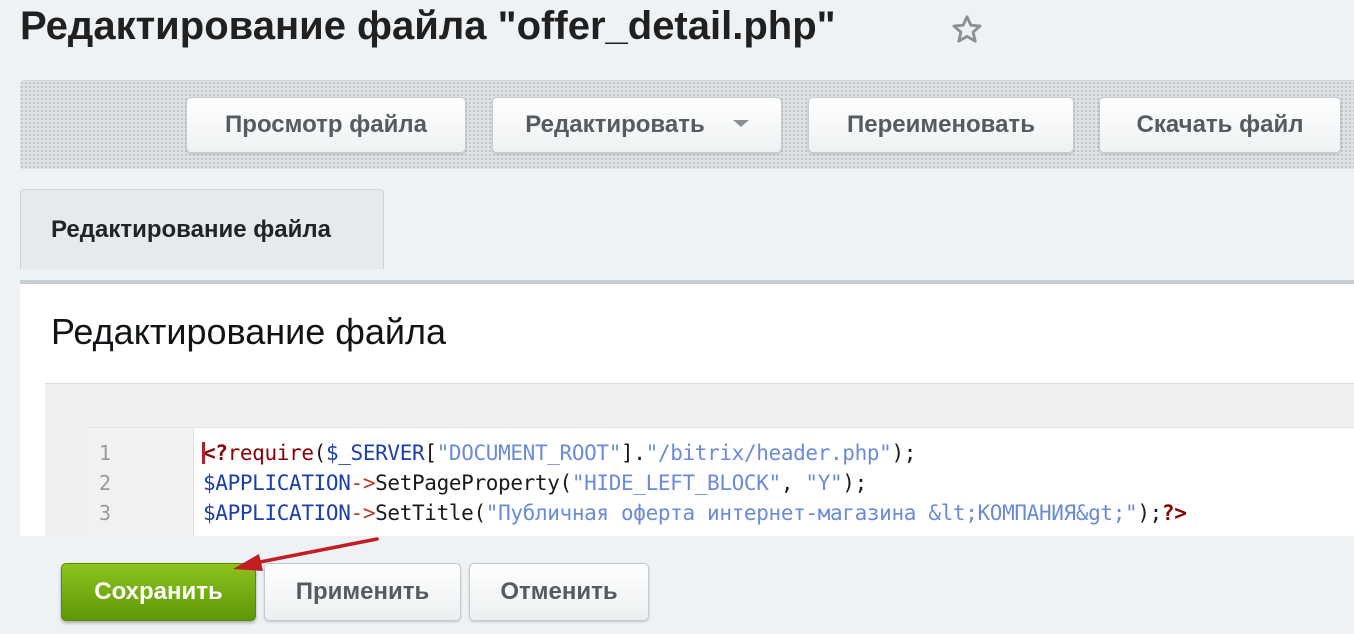 The height and width of the screenshot is (634, 1354). I want to click on rename-label: Переименовать, so click(941, 124).